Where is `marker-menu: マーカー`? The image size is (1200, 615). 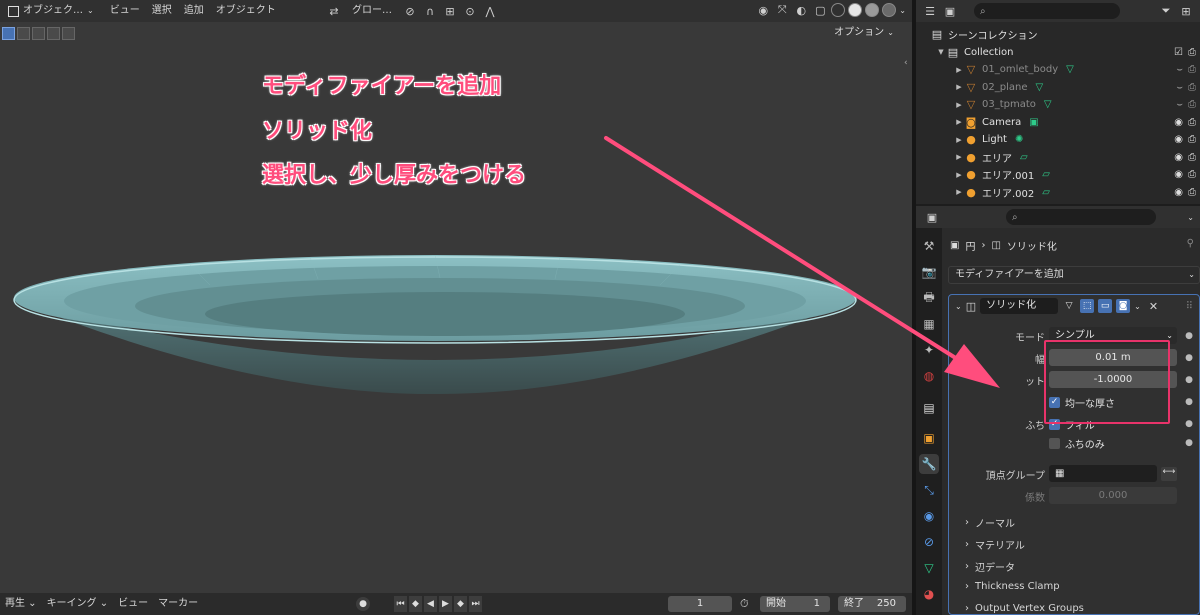 marker-menu: マーカー is located at coordinates (178, 604).